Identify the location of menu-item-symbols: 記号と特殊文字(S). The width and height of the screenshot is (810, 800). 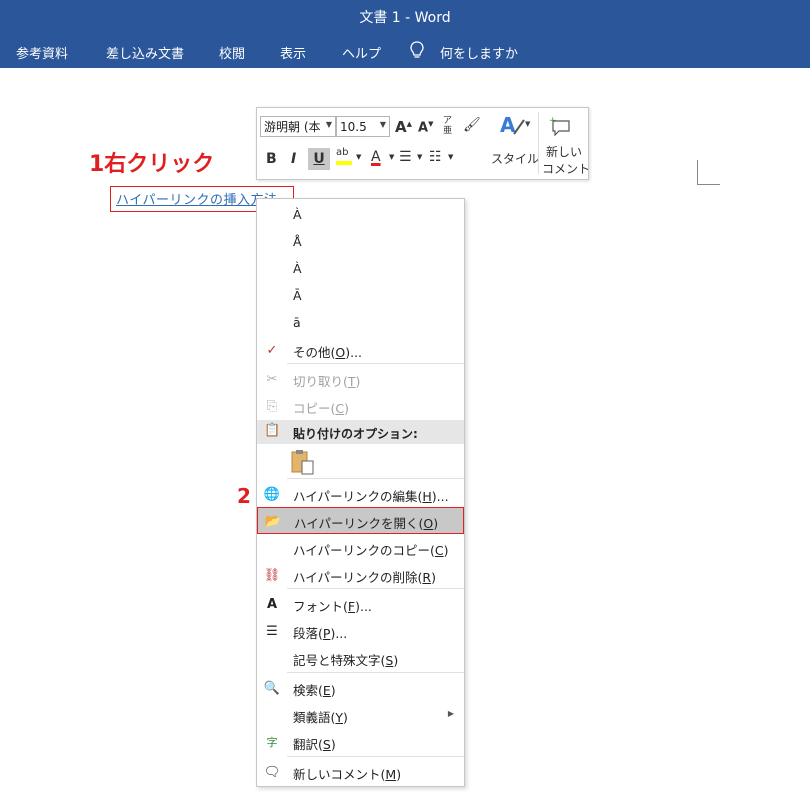
(360, 658).